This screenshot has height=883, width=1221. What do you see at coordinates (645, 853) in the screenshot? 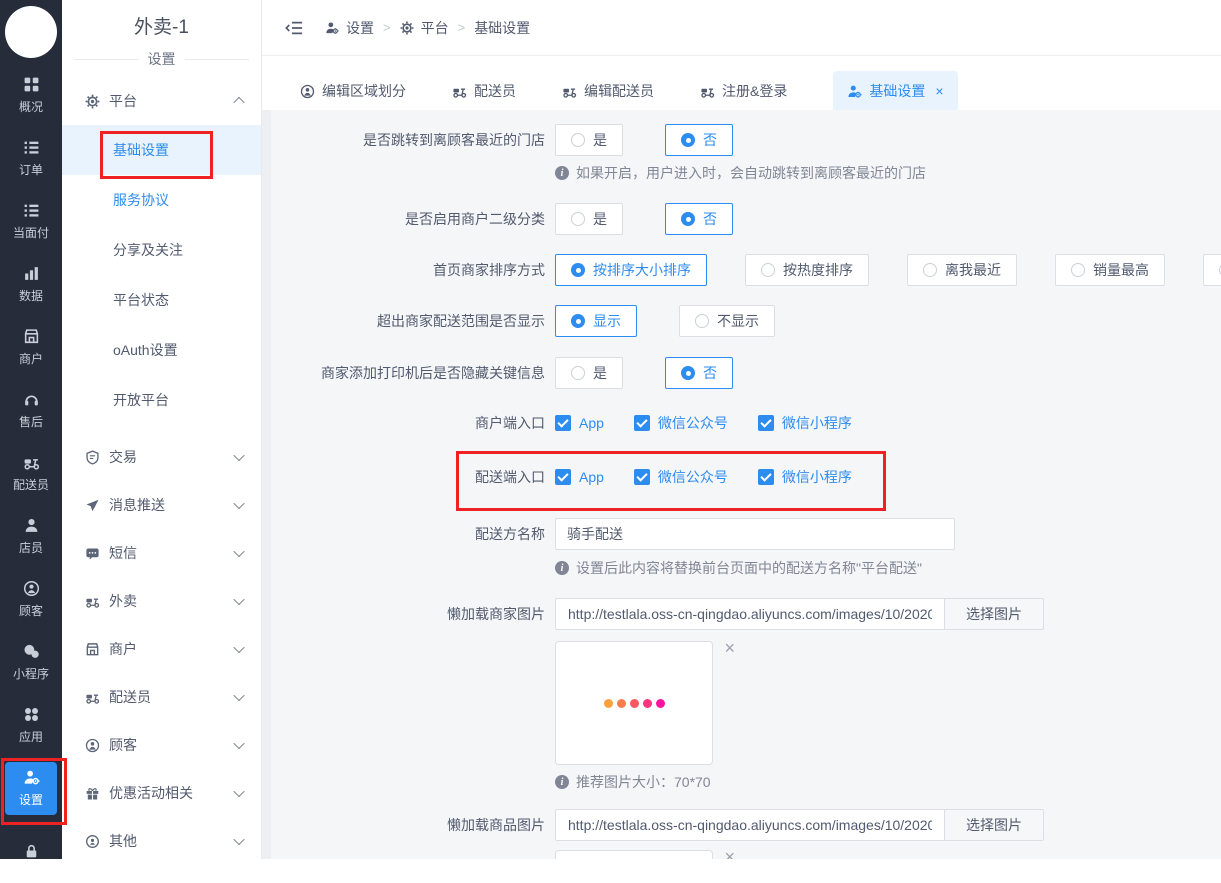
I see `goods-image-preview: ×` at bounding box center [645, 853].